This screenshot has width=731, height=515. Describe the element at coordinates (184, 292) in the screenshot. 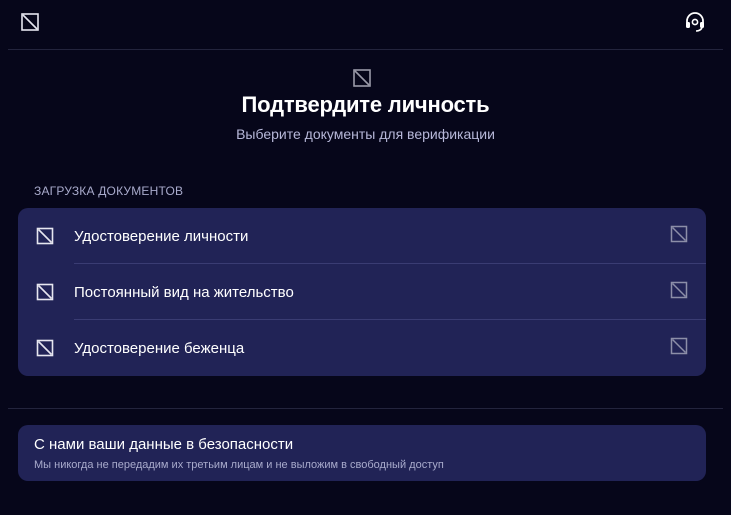

I see `document-item-label: Постоянный вид на жительство` at that location.